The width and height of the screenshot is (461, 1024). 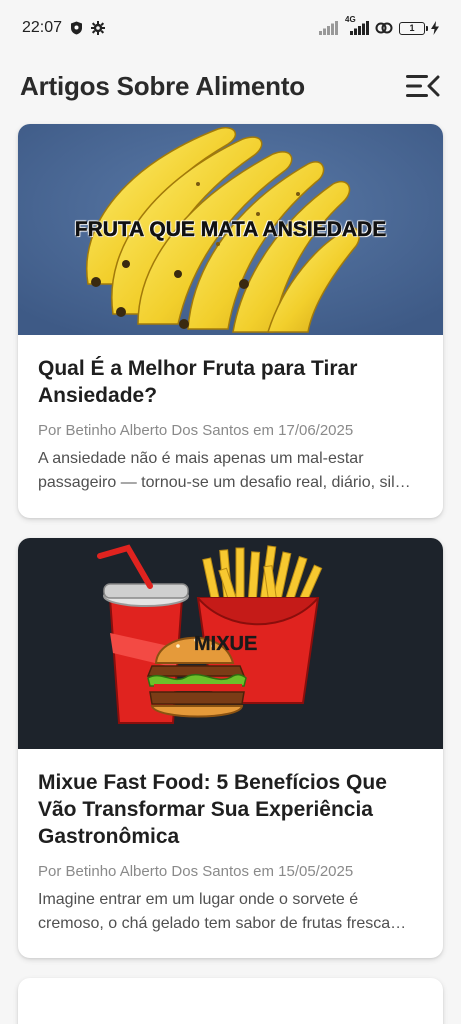 What do you see at coordinates (357, 25) in the screenshot?
I see `mobile-data-icon: 4G` at bounding box center [357, 25].